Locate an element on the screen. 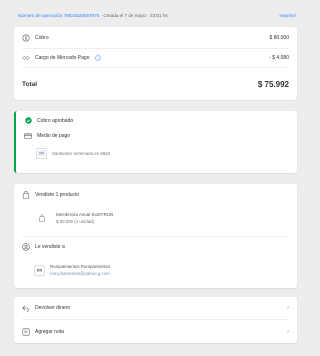 The image size is (320, 356). refund-action: Devolver dinero › is located at coordinates (155, 308).